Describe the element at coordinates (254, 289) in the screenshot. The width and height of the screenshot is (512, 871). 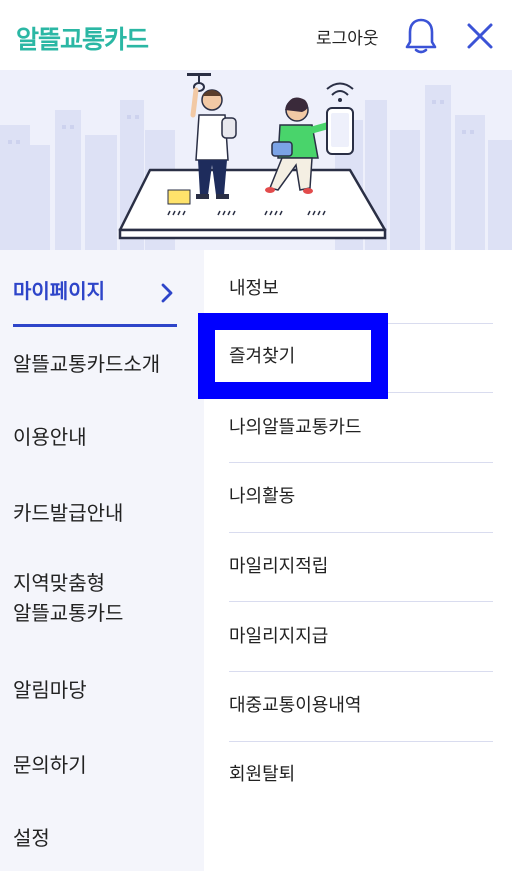
I see `submenu-item-my-info: 내정보` at that location.